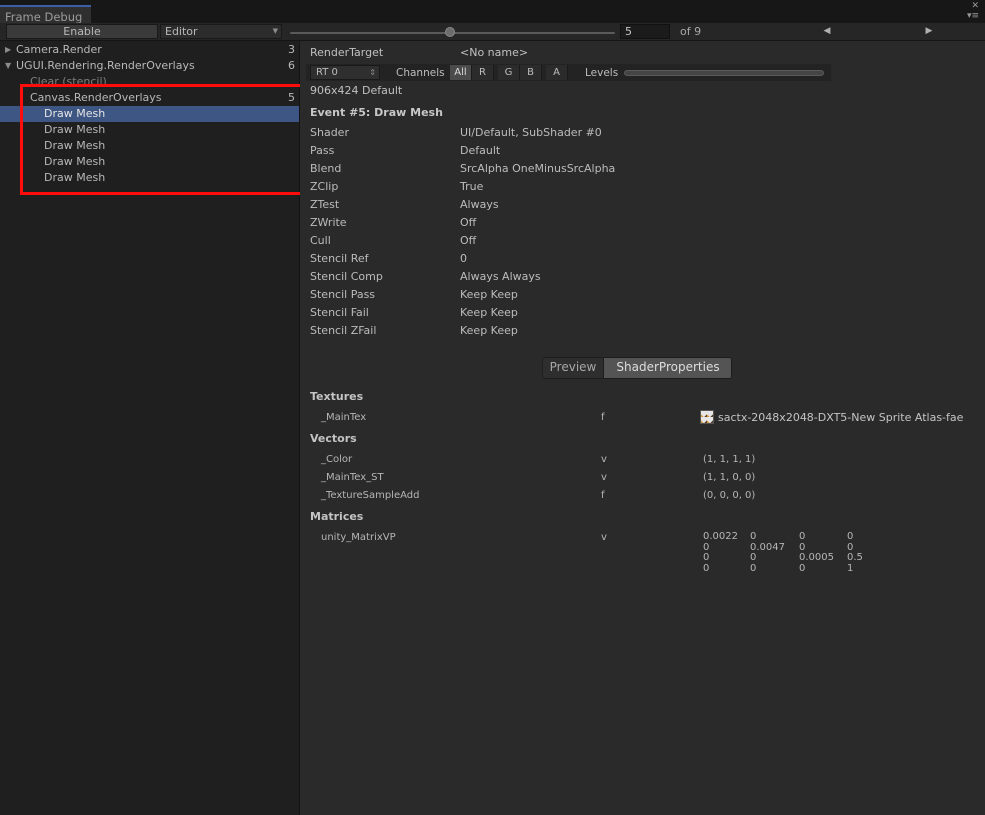 The width and height of the screenshot is (985, 815). I want to click on vector-name: _Color, so click(337, 459).